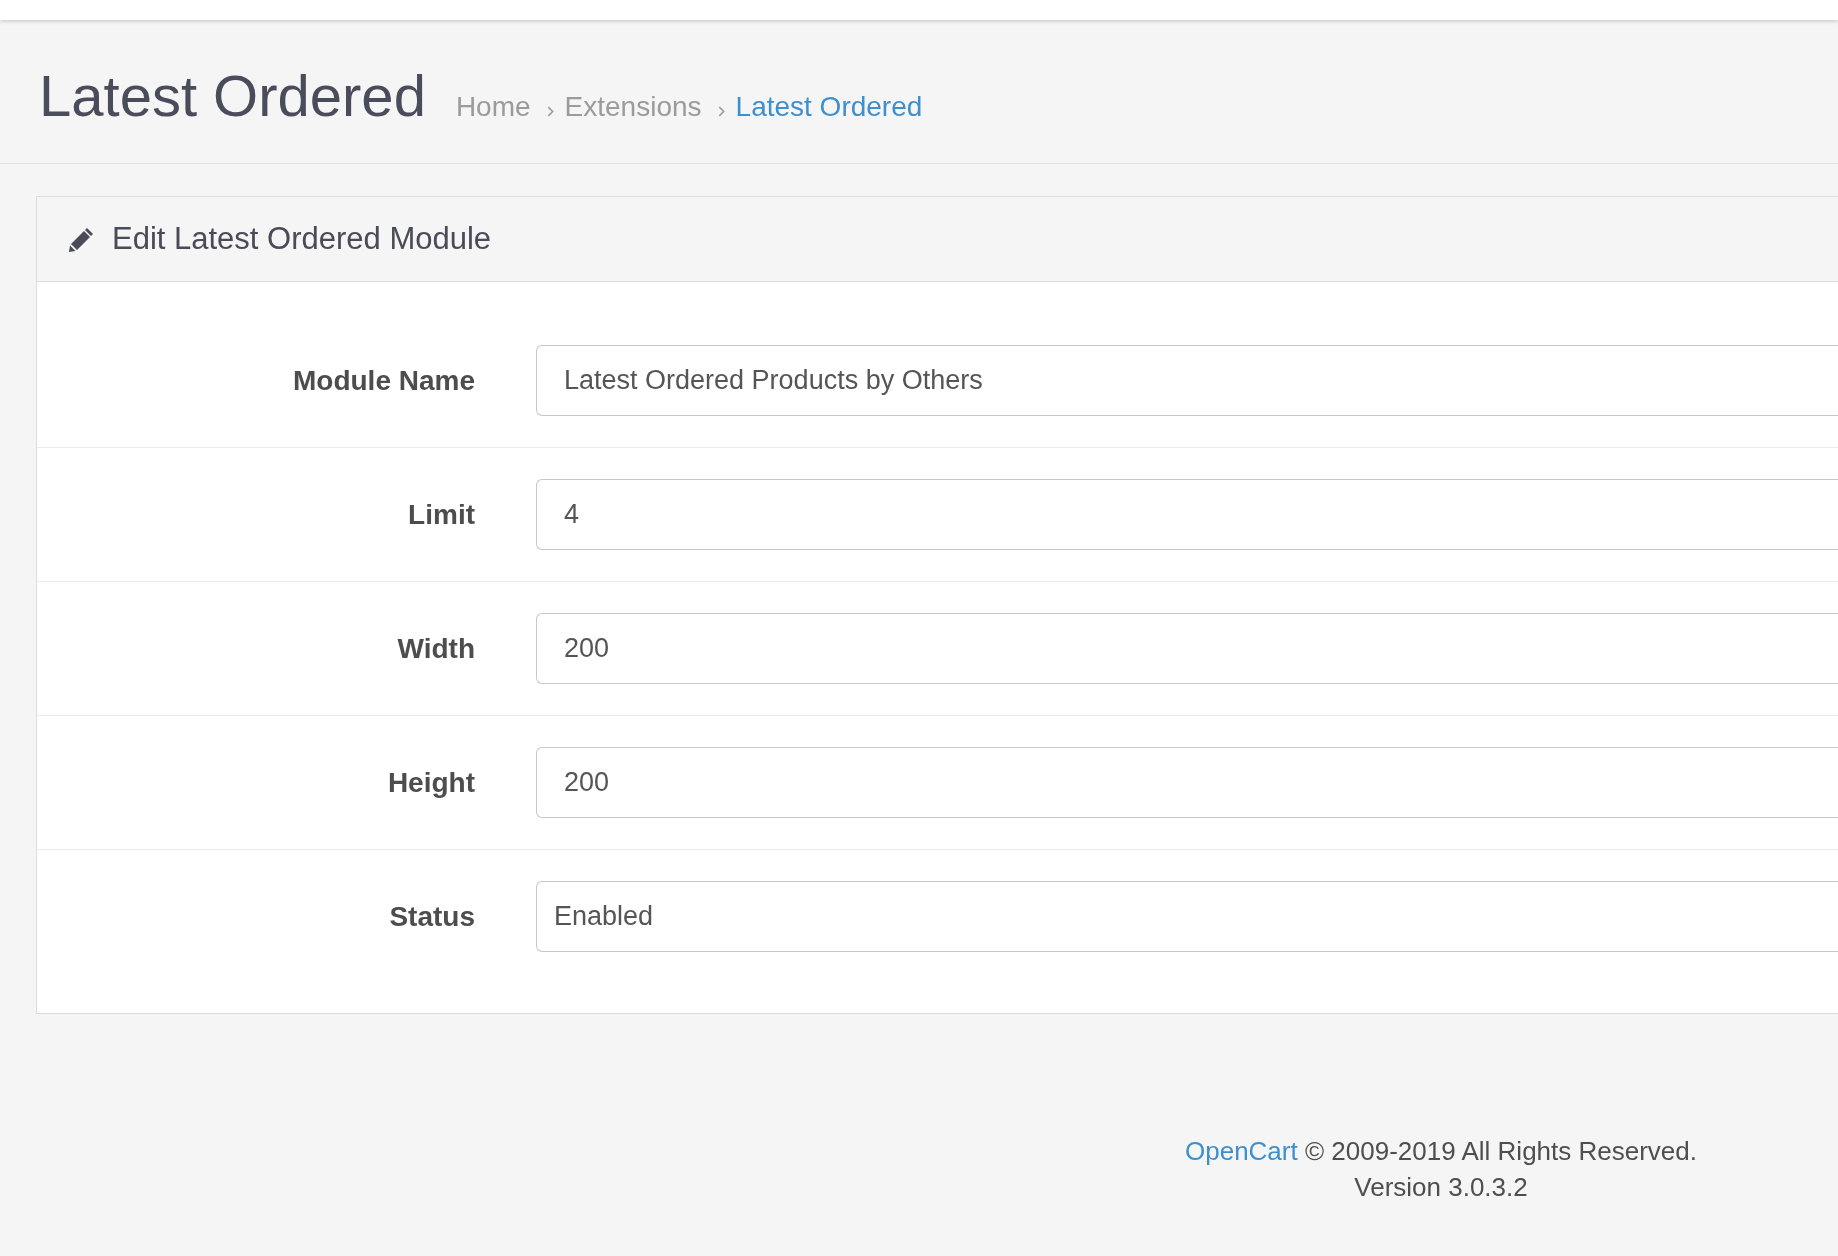 This screenshot has height=1256, width=1838. Describe the element at coordinates (435, 648) in the screenshot. I see `field-label: Width` at that location.